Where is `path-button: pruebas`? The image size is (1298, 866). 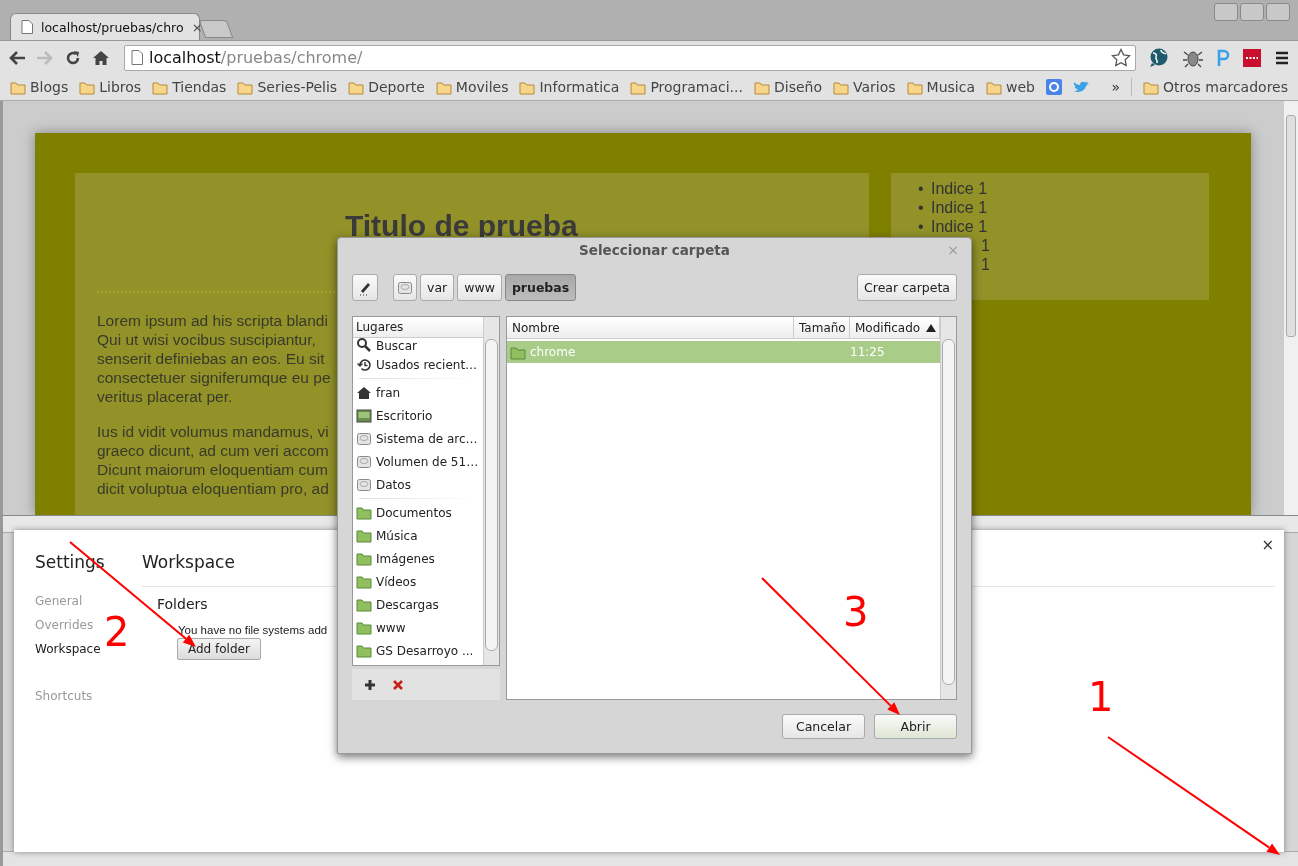 path-button: pruebas is located at coordinates (540, 288).